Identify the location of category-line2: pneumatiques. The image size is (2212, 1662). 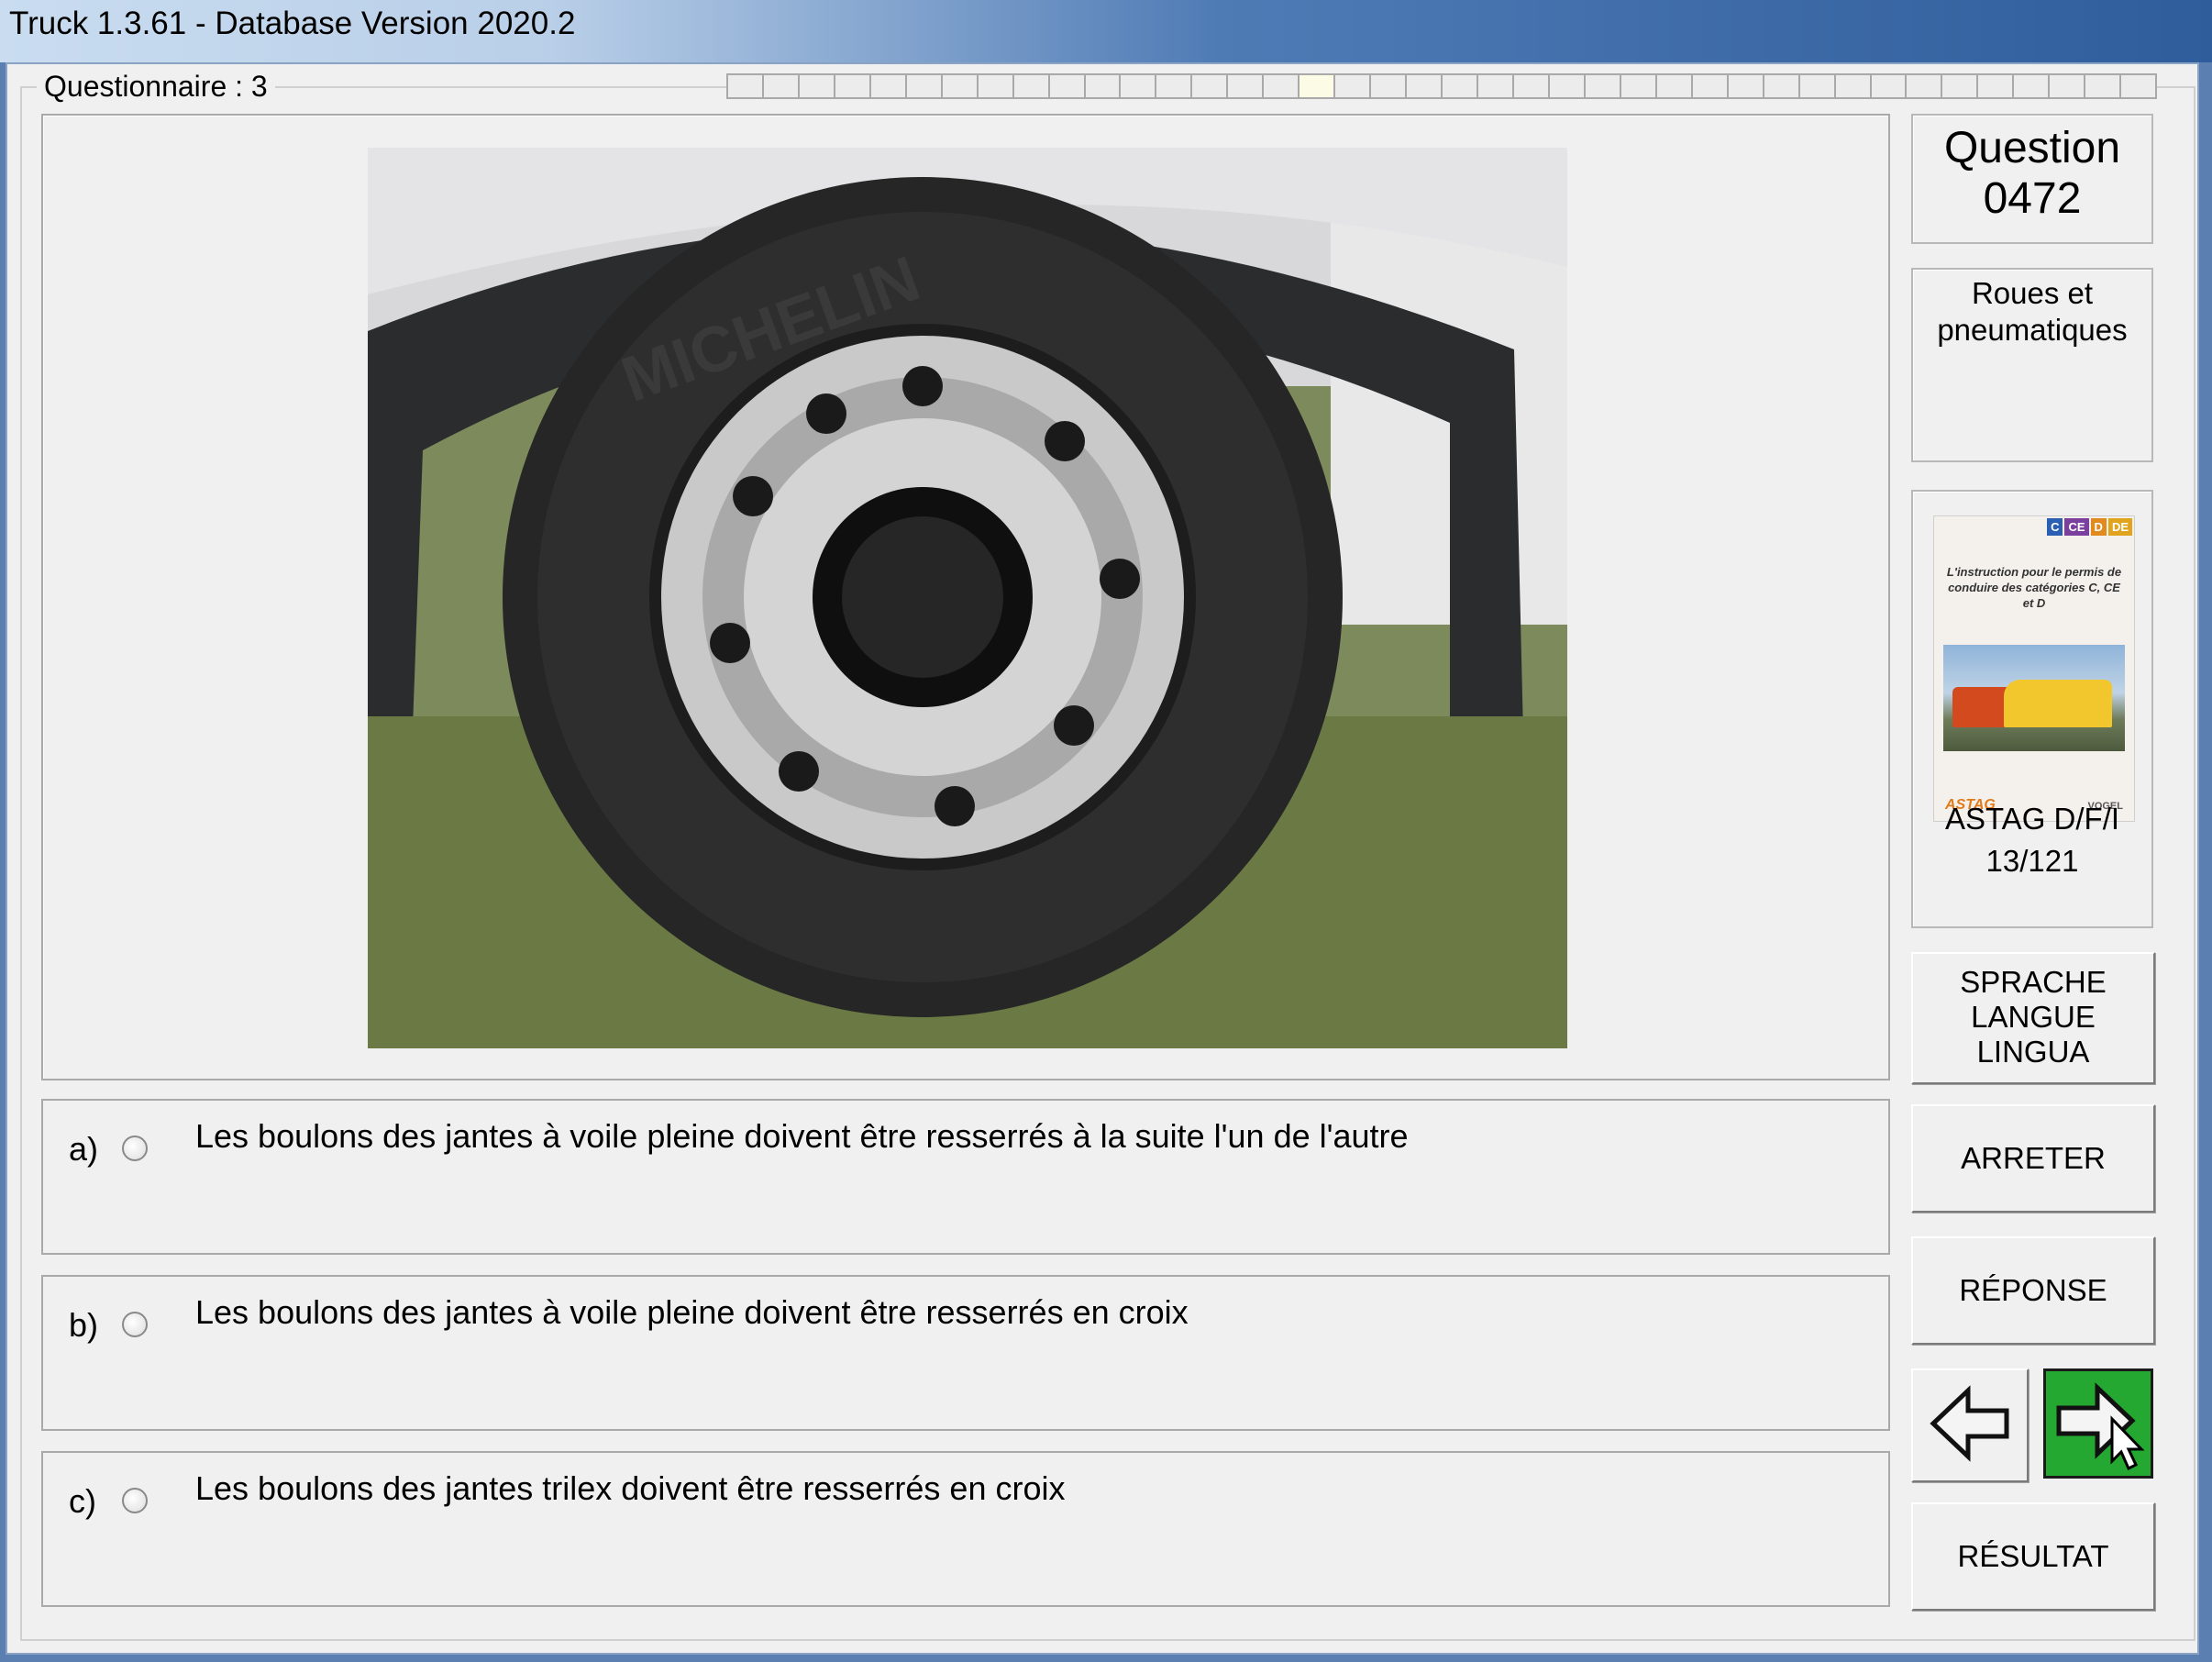
(2032, 330).